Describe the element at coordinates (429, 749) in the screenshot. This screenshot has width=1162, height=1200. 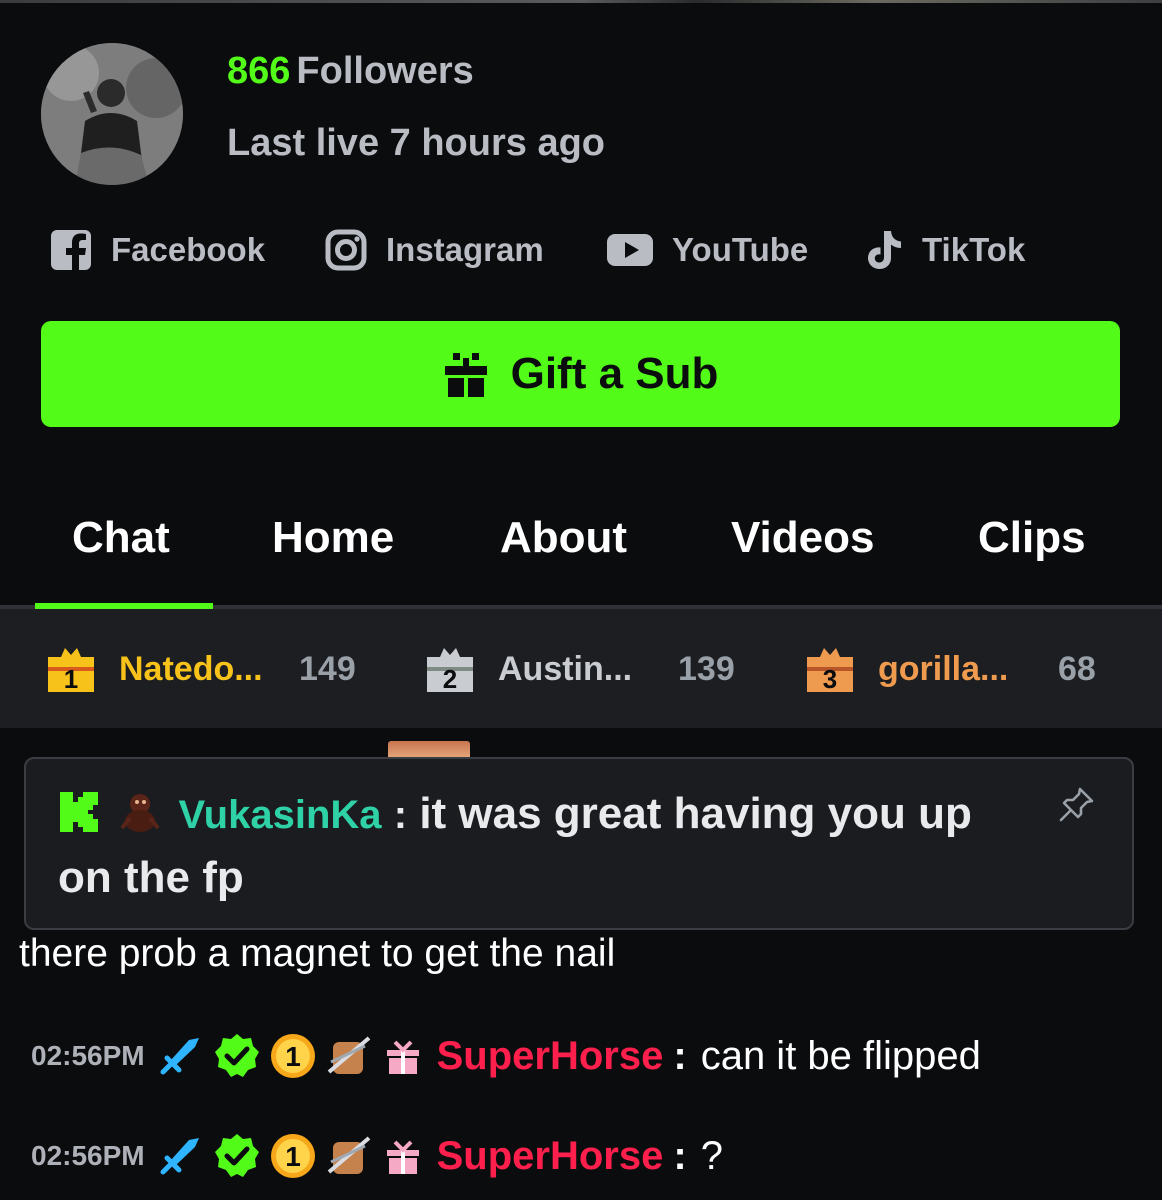
I see `emote-image` at that location.